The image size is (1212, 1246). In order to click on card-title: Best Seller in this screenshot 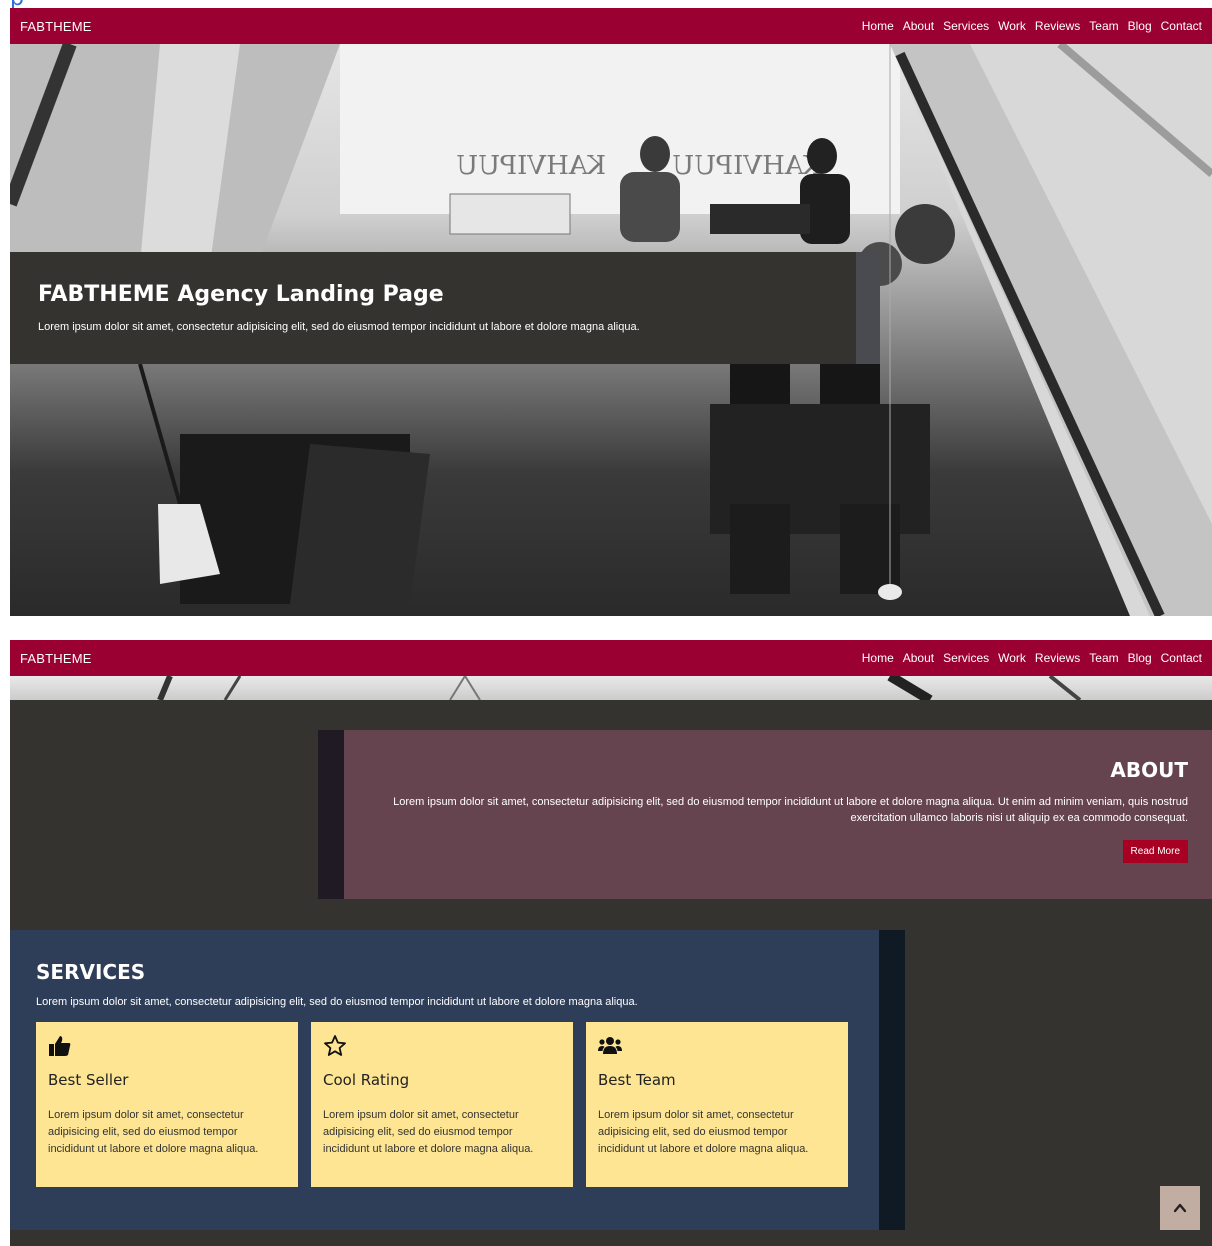, I will do `click(88, 1080)`.